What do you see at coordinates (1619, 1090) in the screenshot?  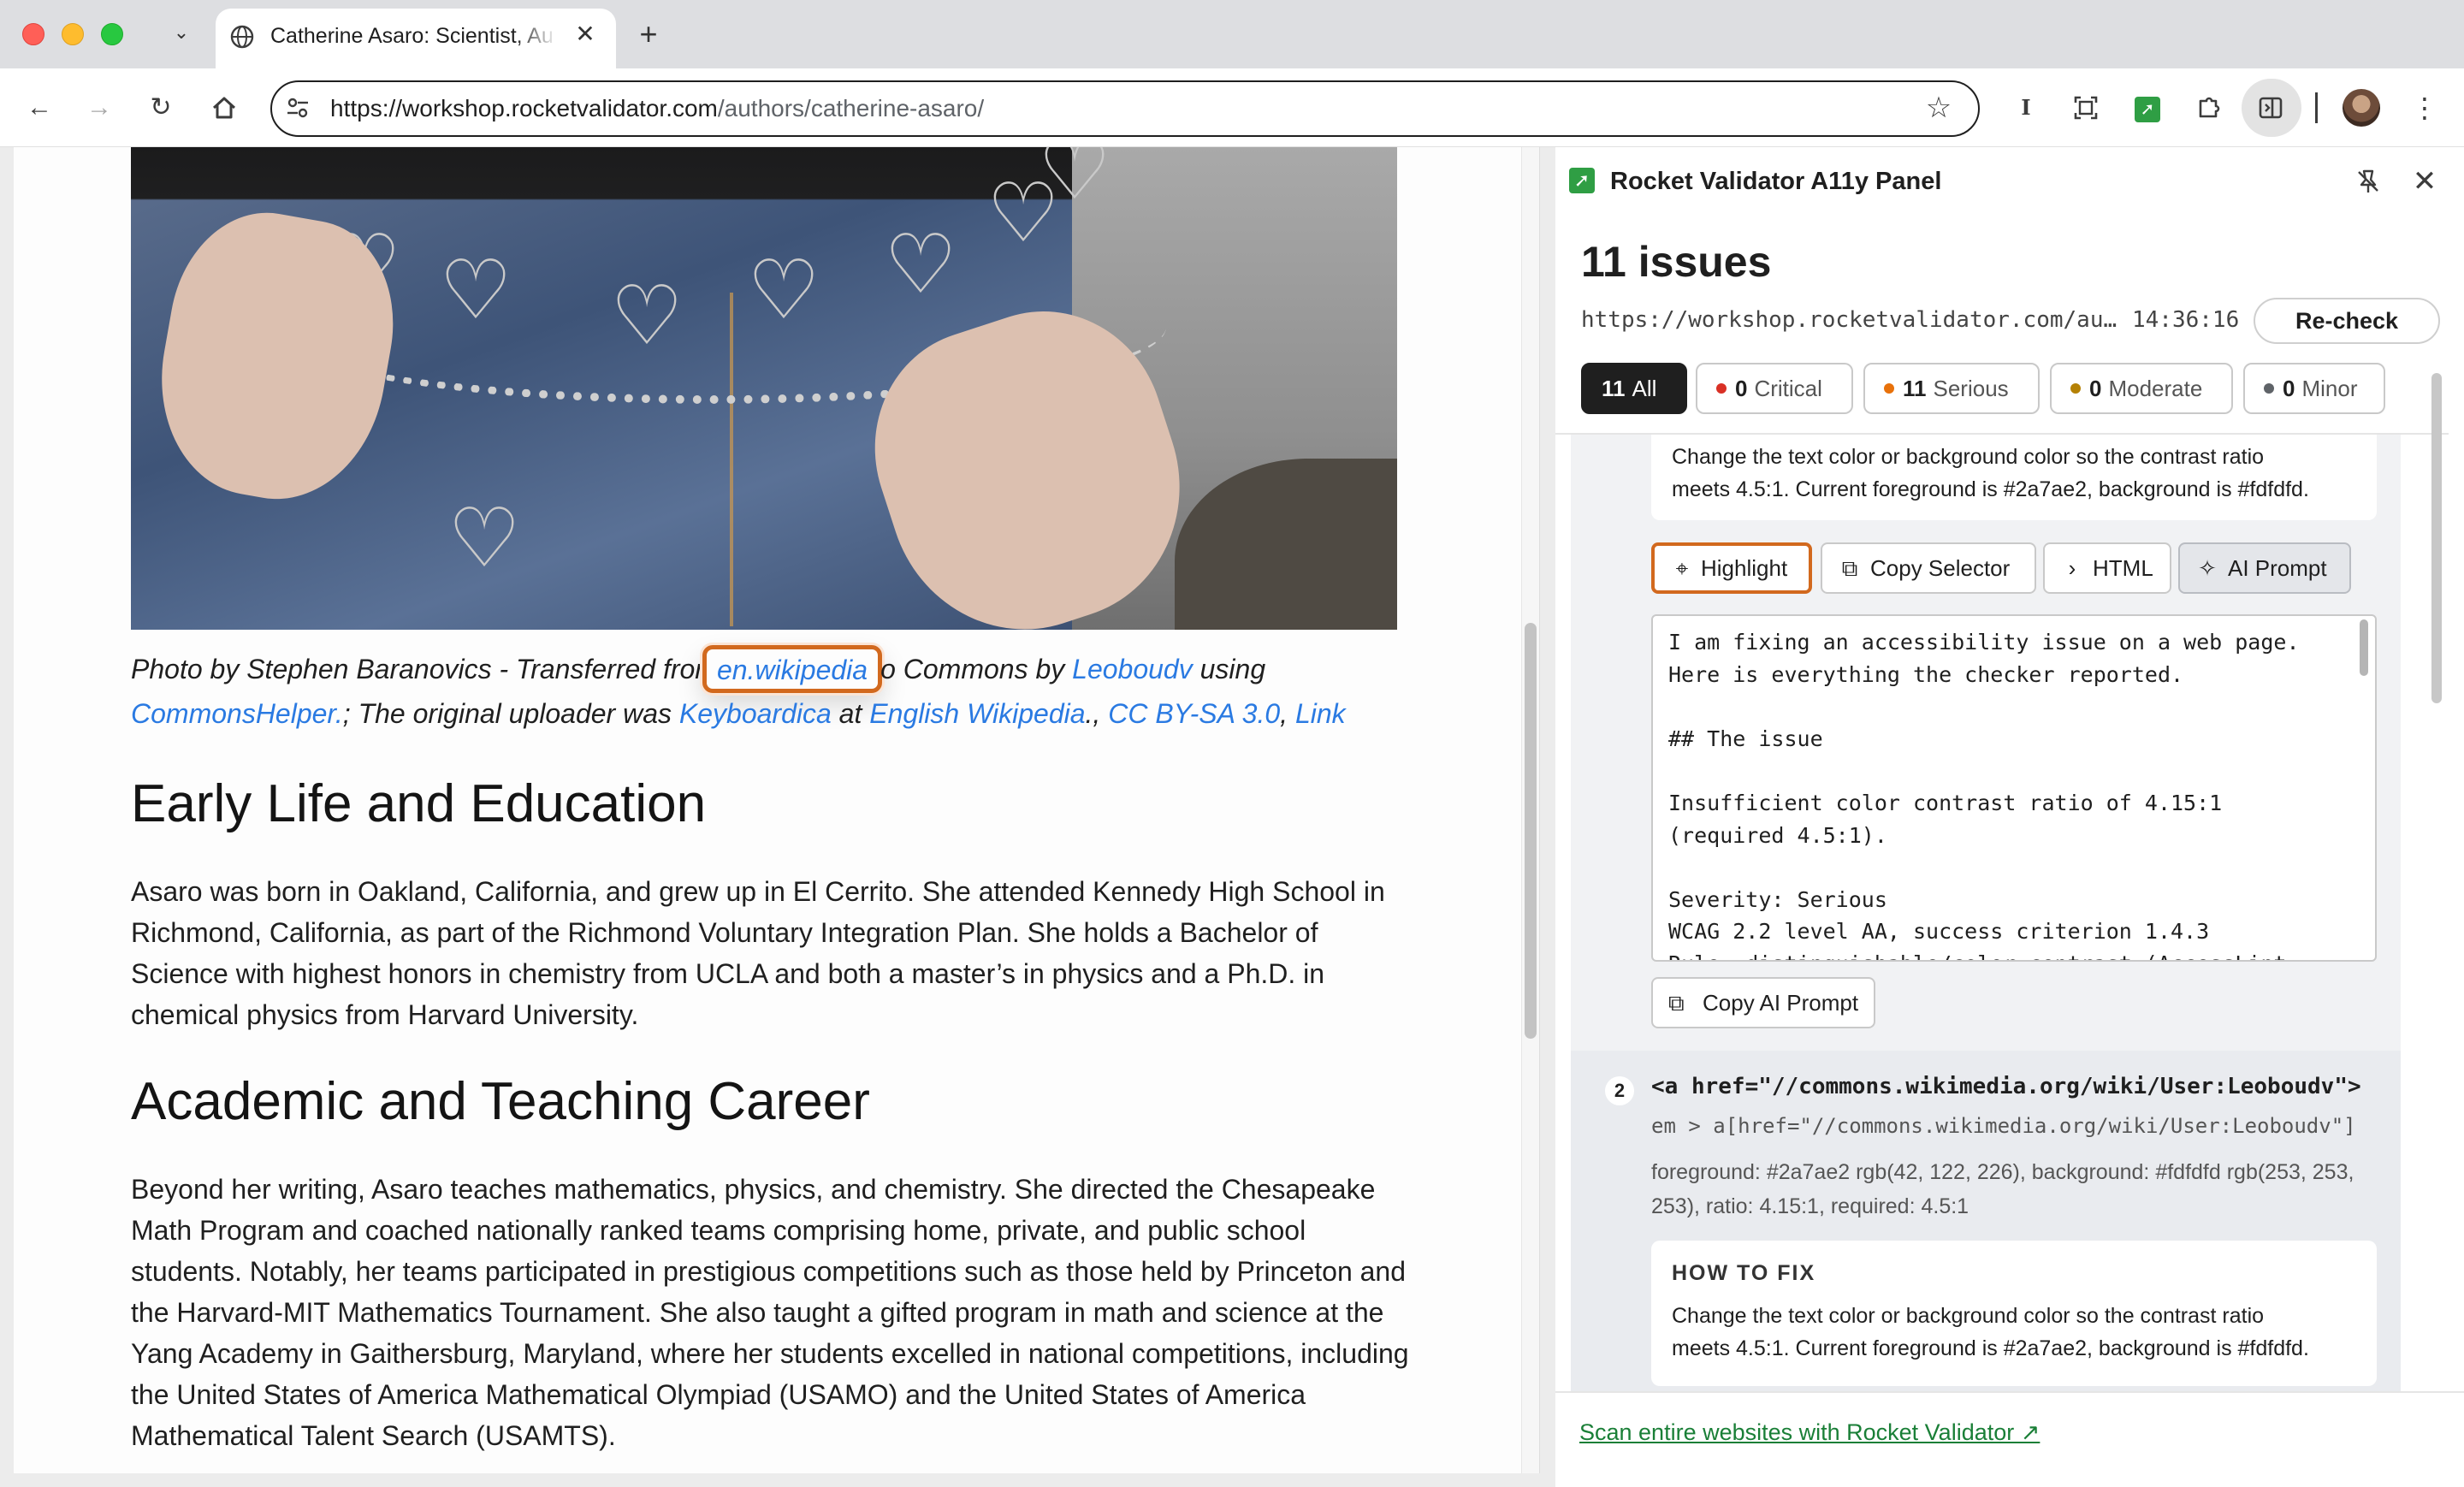 I see `issue-number: 2` at bounding box center [1619, 1090].